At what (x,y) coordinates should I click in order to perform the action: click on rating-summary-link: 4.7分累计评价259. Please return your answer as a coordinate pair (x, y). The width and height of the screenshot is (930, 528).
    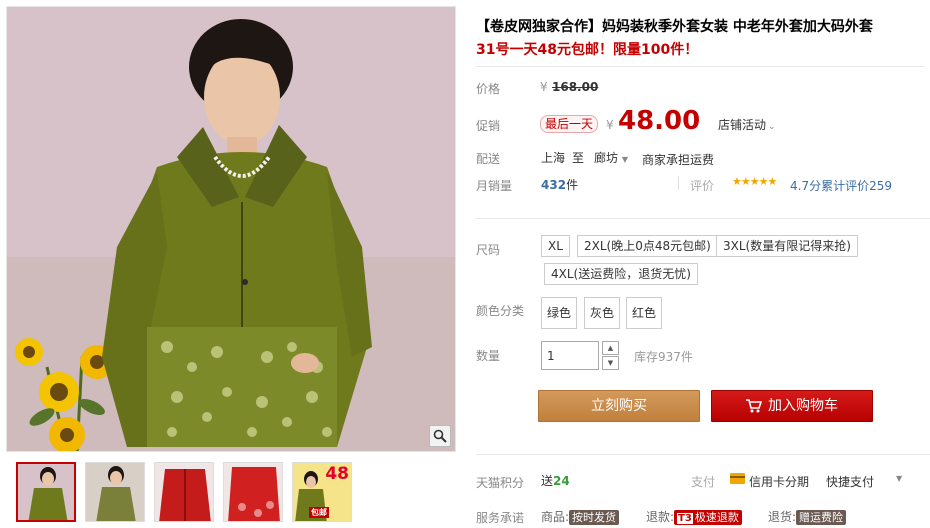
    Looking at the image, I should click on (841, 185).